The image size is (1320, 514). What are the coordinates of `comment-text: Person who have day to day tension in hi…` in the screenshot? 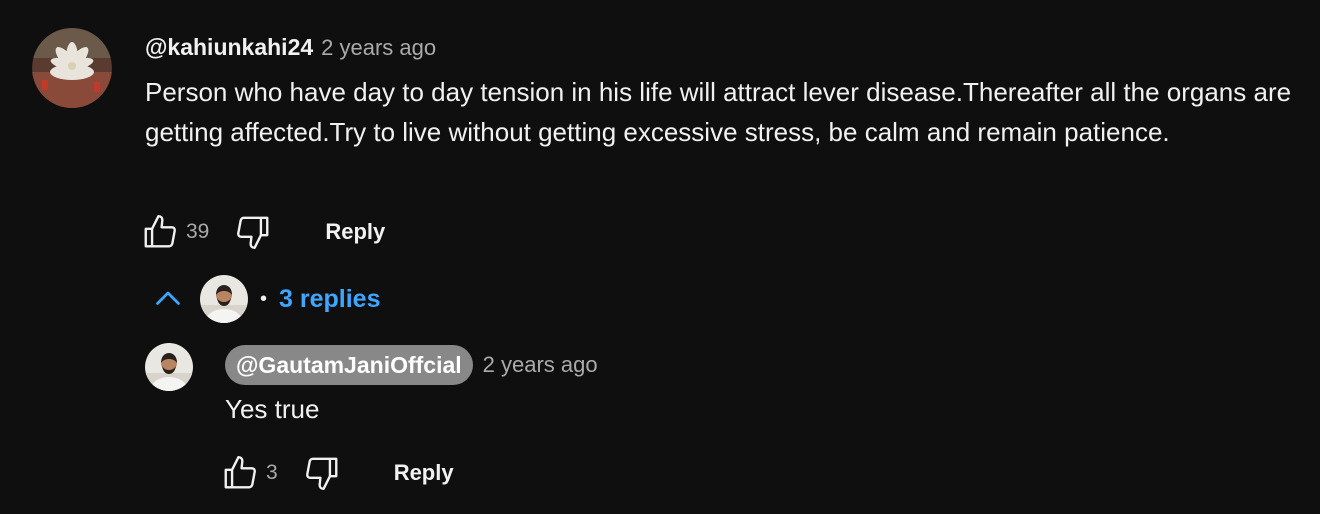 It's located at (718, 112).